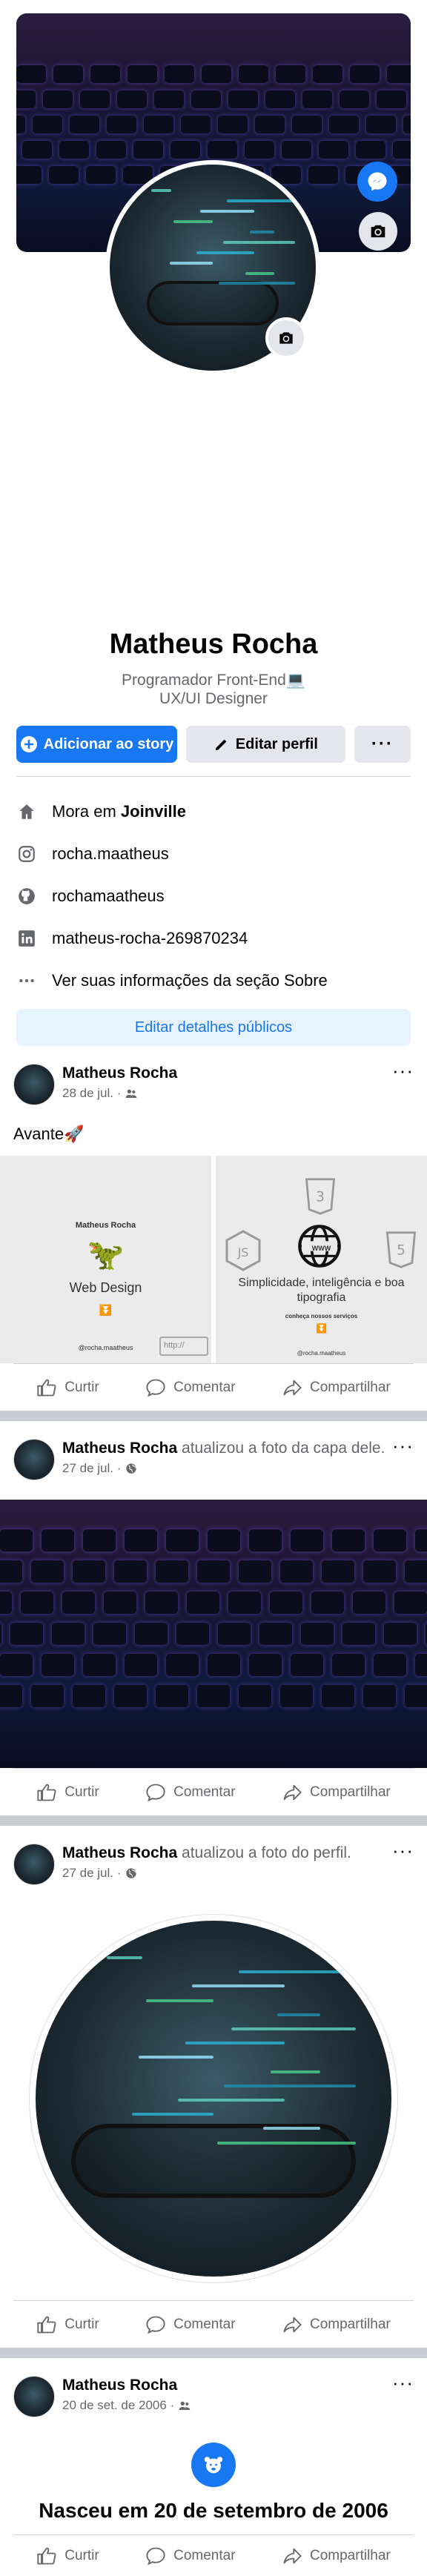 The width and height of the screenshot is (427, 2576). Describe the element at coordinates (265, 744) in the screenshot. I see `edit-profile-button: Editar perfil` at that location.